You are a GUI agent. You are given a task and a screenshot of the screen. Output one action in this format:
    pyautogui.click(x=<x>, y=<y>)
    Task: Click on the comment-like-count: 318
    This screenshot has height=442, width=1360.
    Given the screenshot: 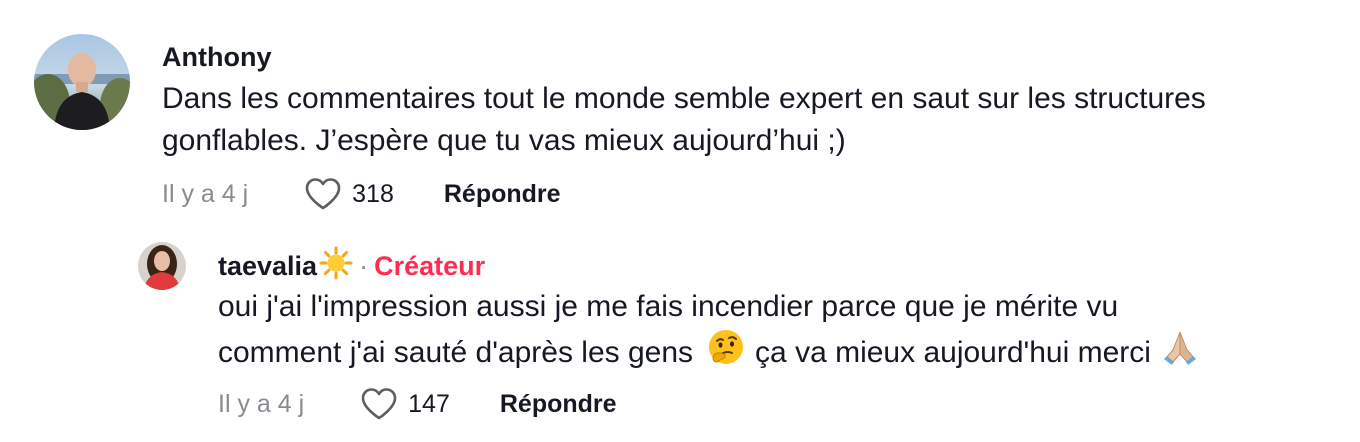 What is the action you would take?
    pyautogui.click(x=373, y=193)
    